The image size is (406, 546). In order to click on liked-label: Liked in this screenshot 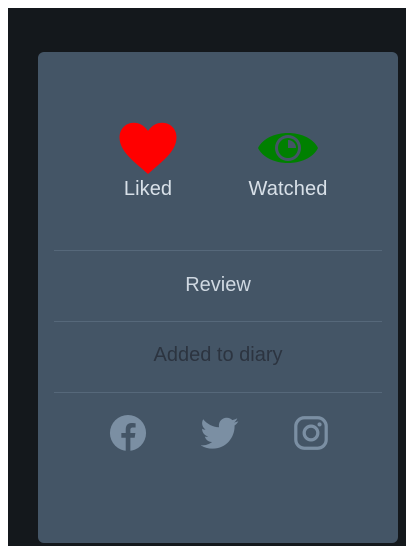, I will do `click(148, 189)`.